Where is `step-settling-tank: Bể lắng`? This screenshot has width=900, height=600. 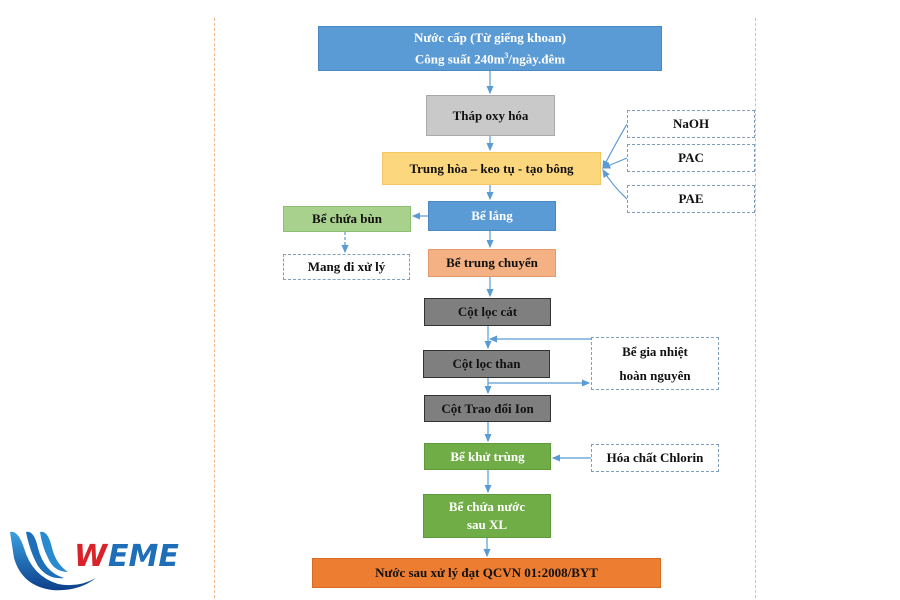
step-settling-tank: Bể lắng is located at coordinates (492, 216).